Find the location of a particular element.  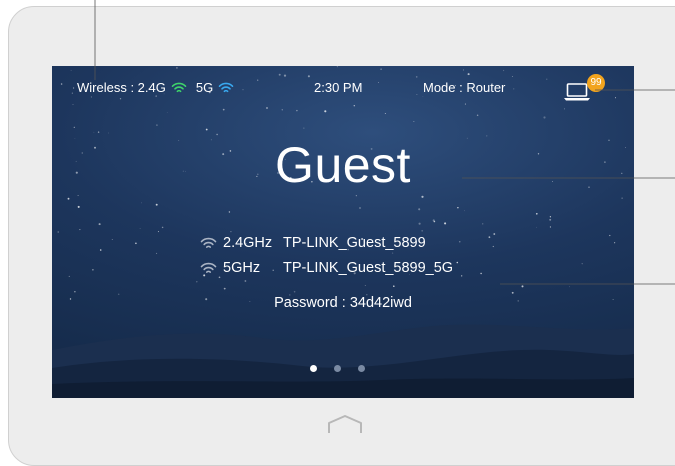

network-band: 5GHz is located at coordinates (242, 268).